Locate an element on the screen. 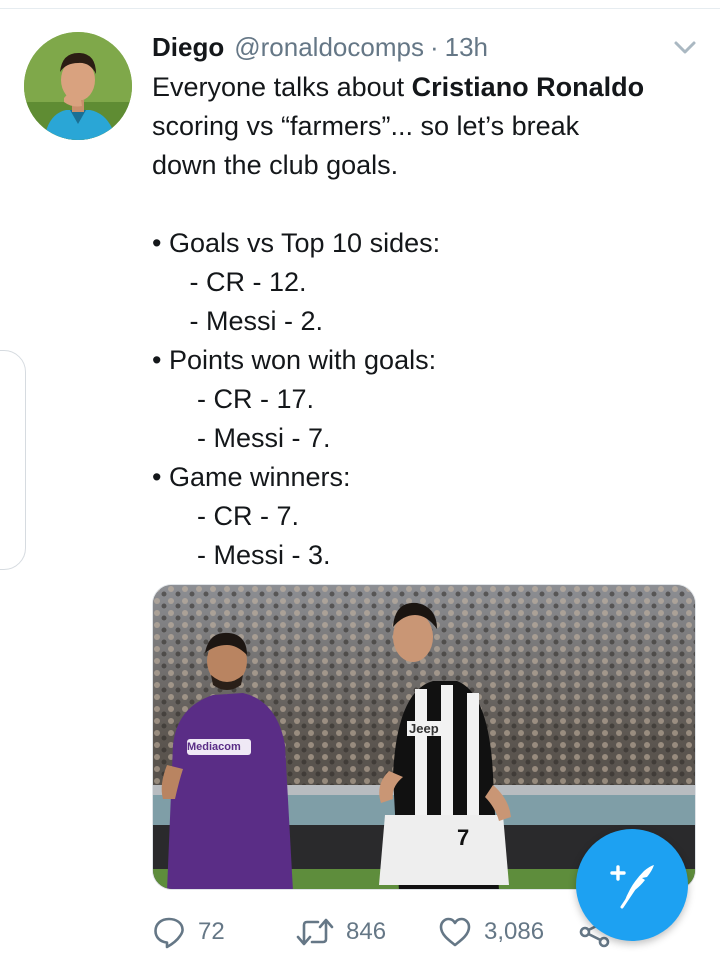 Image resolution: width=720 pixels, height=963 pixels. reply-count: 72 is located at coordinates (211, 931).